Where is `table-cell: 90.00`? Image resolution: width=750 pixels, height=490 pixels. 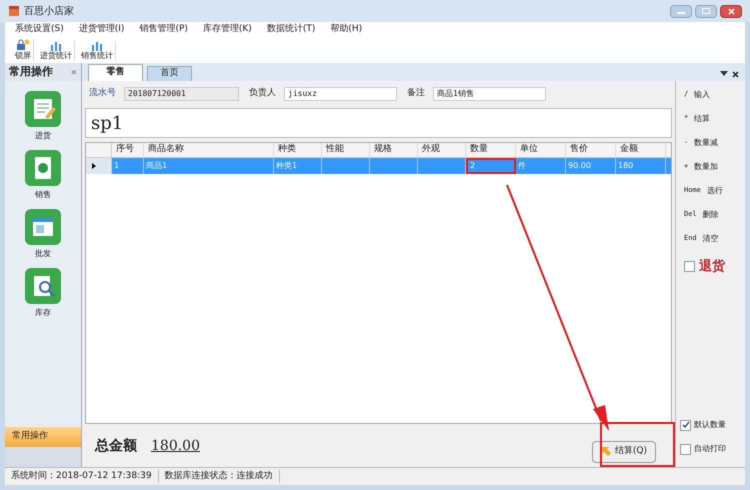
table-cell: 90.00 is located at coordinates (579, 166).